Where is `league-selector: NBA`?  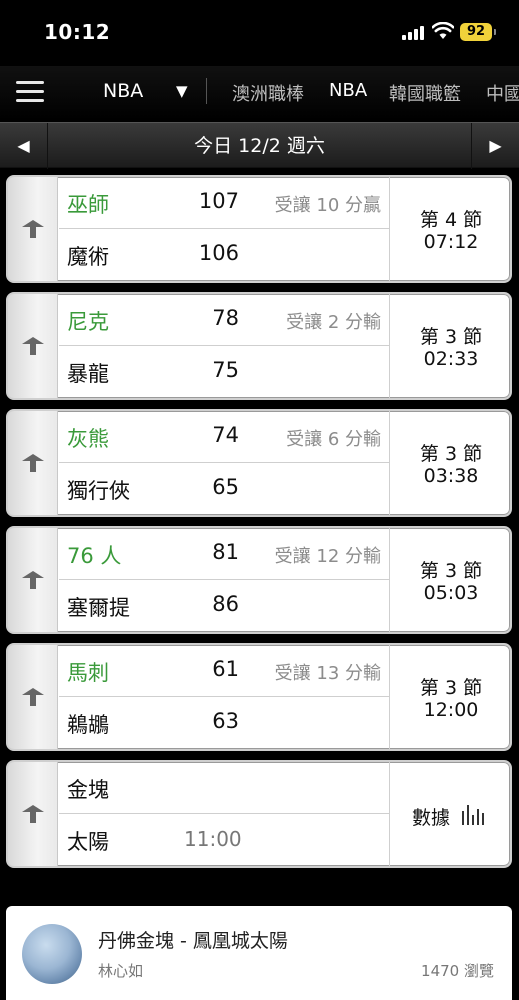
league-selector: NBA is located at coordinates (123, 91).